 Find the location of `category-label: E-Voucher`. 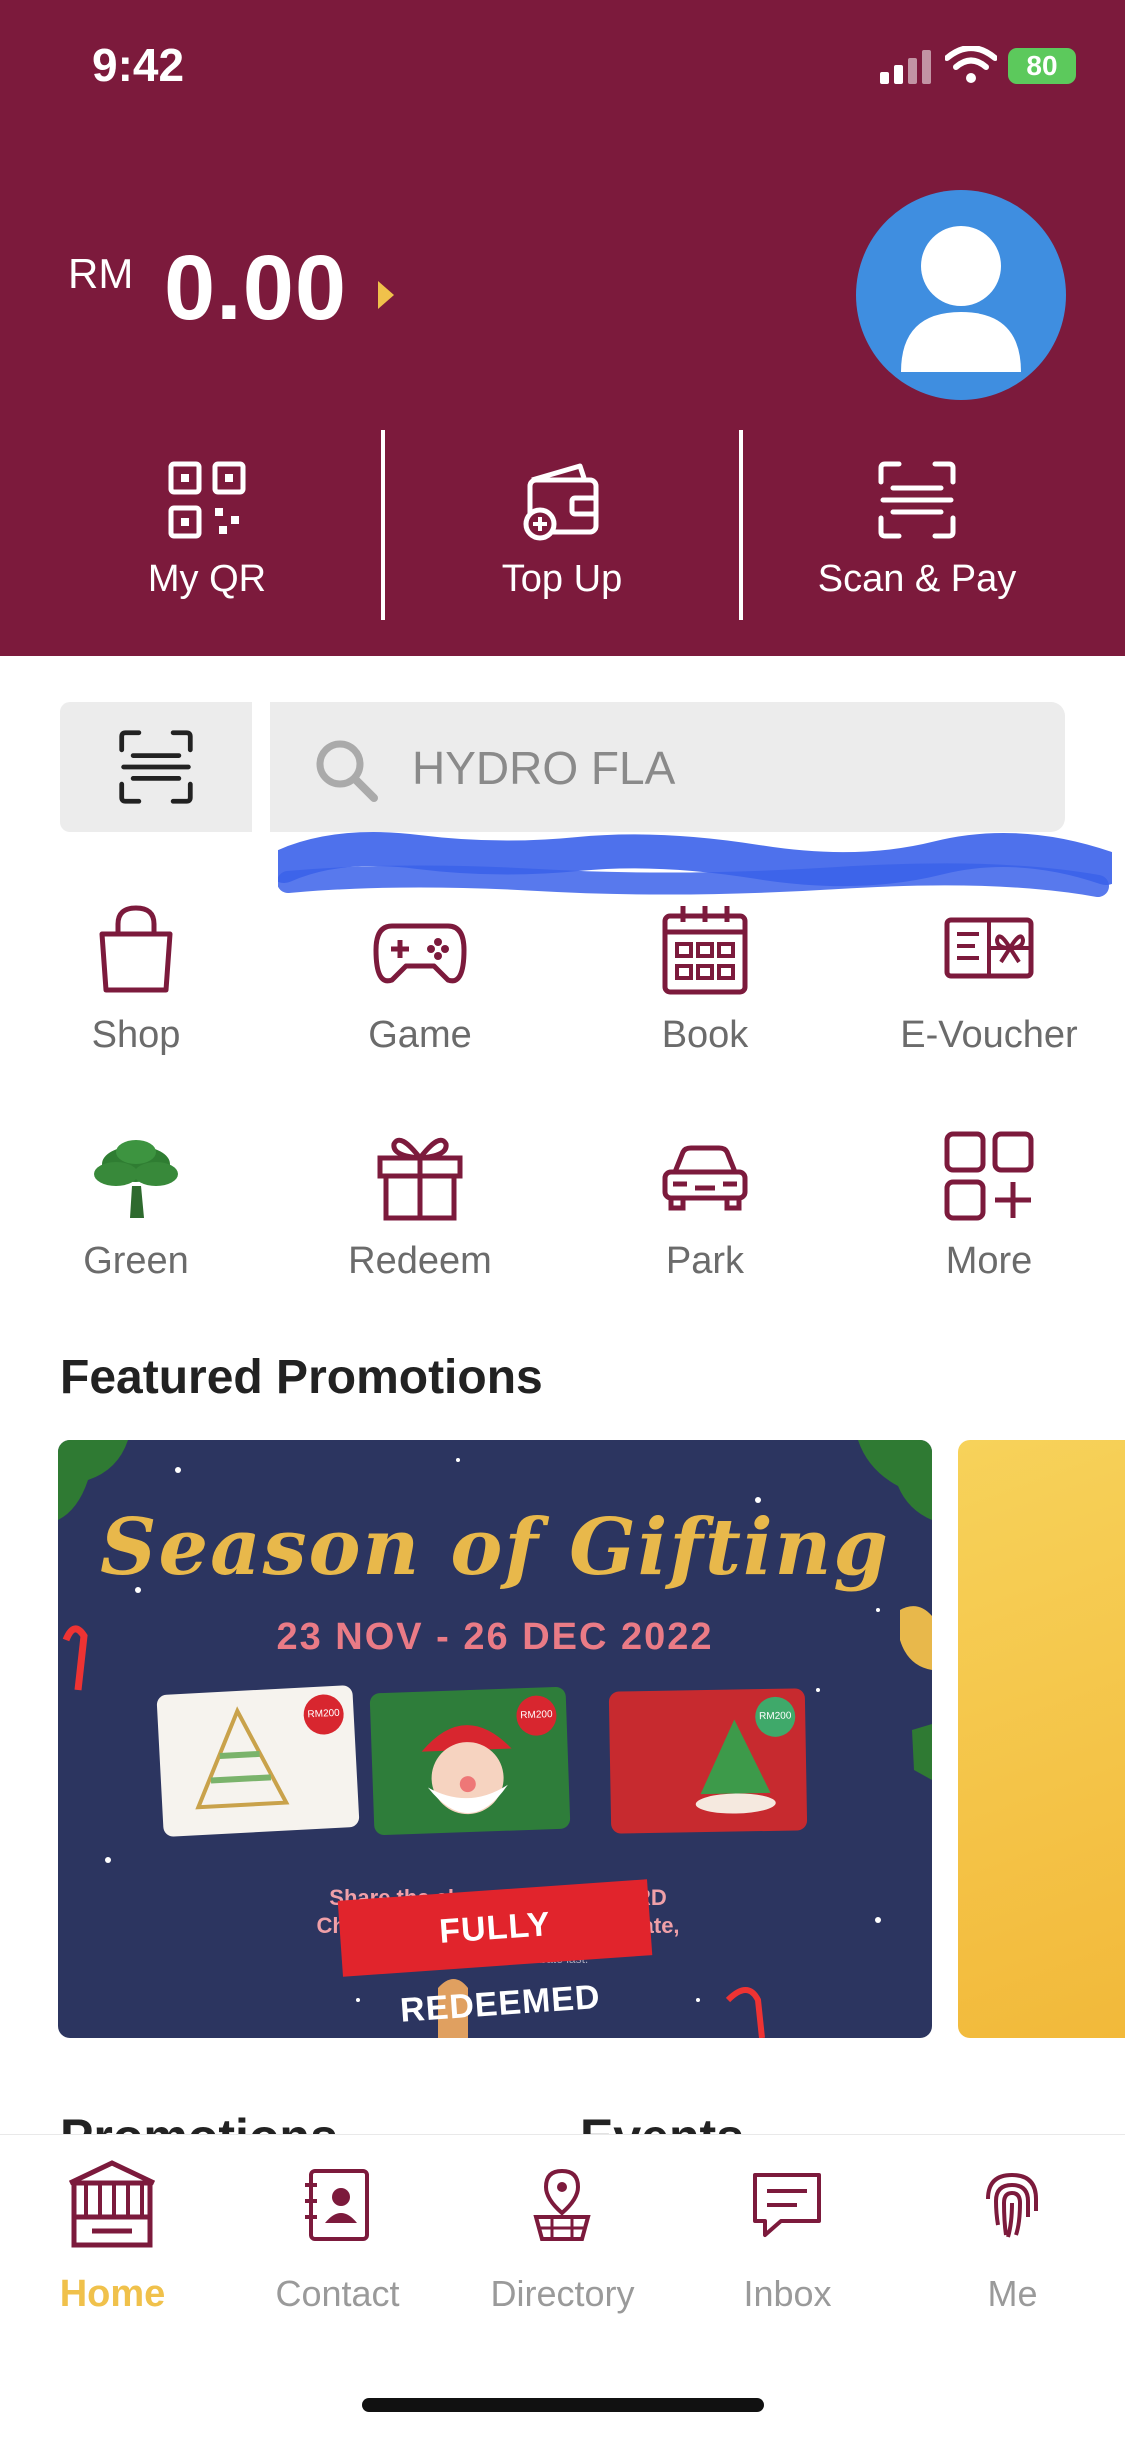

category-label: E-Voucher is located at coordinates (989, 1035).